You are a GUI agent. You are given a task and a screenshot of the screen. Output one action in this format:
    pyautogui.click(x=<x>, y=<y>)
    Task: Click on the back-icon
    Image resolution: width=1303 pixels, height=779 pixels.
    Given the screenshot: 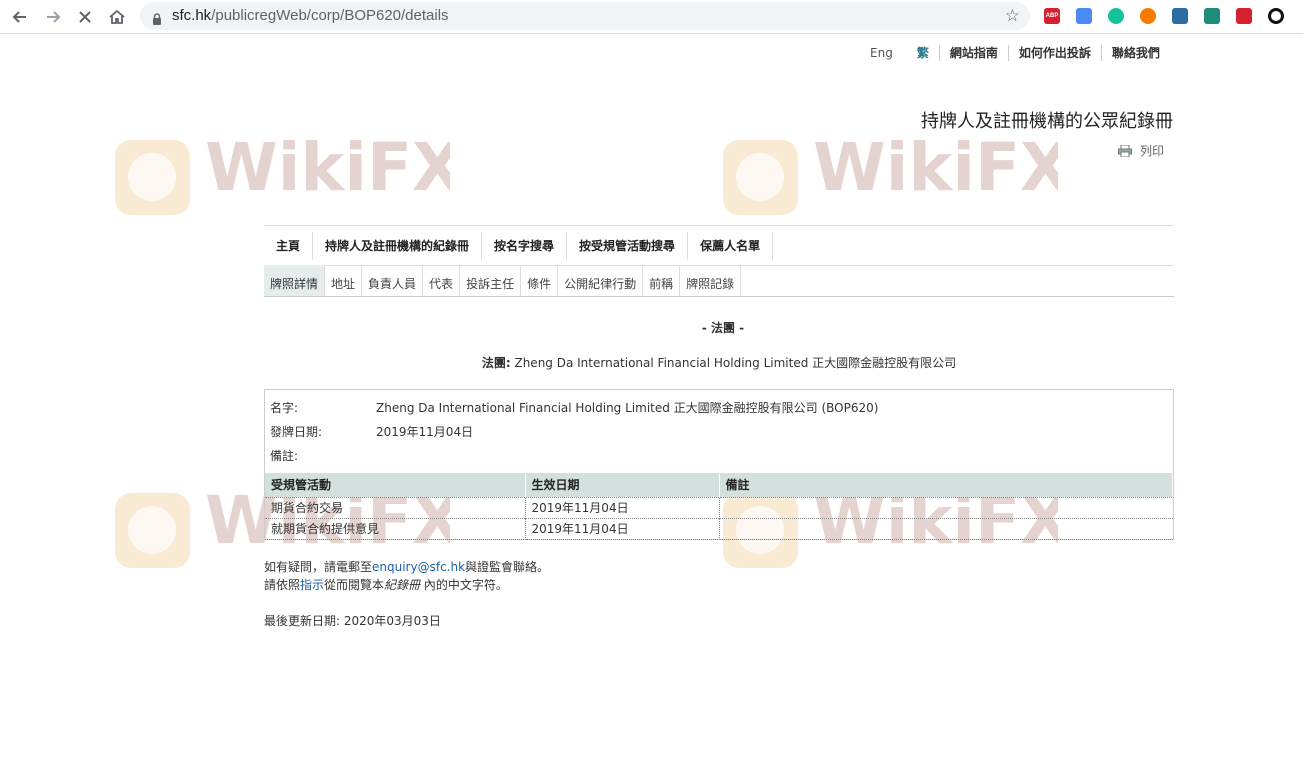 What is the action you would take?
    pyautogui.click(x=20, y=17)
    